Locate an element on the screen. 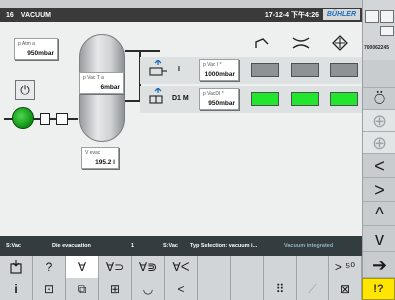  help-button: !? is located at coordinates (378, 289).